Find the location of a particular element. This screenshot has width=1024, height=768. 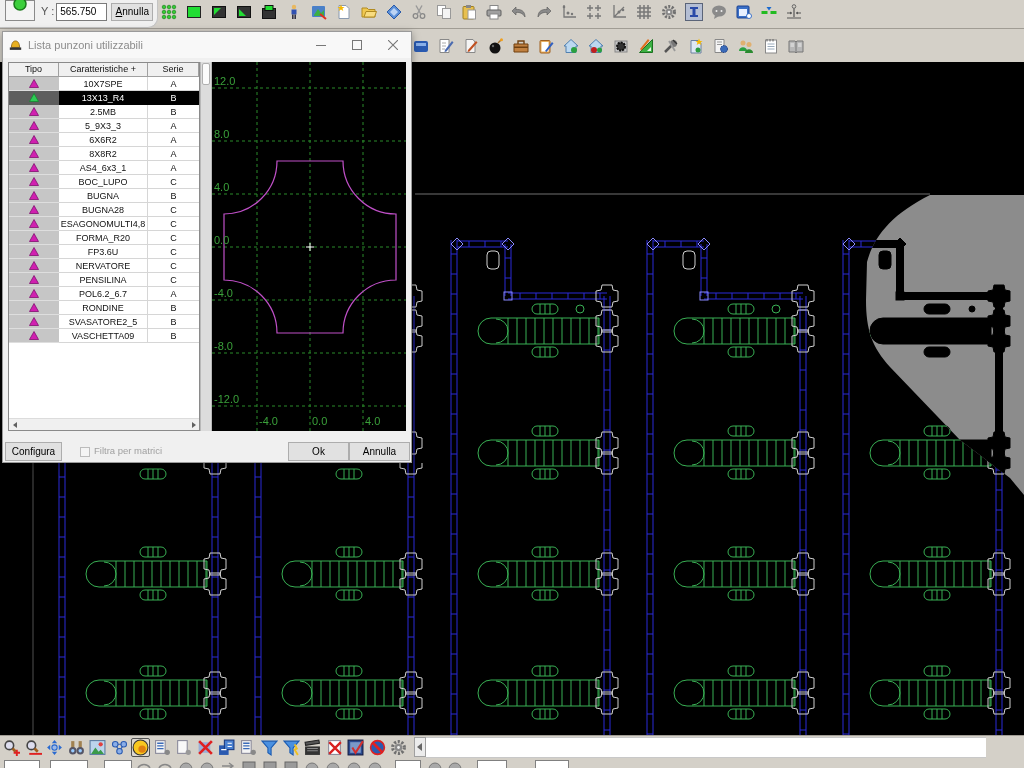

table-row: PENSILINA C is located at coordinates (104, 280).